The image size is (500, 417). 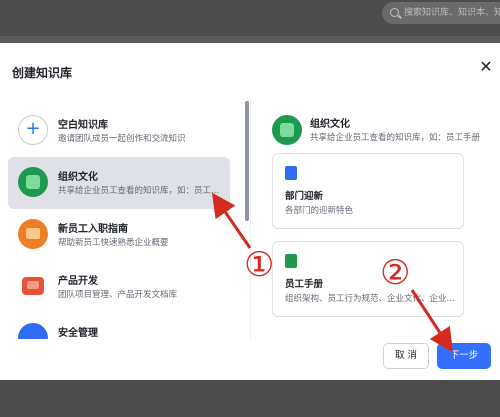 What do you see at coordinates (78, 333) in the screenshot?
I see `template-name: 安全管理` at bounding box center [78, 333].